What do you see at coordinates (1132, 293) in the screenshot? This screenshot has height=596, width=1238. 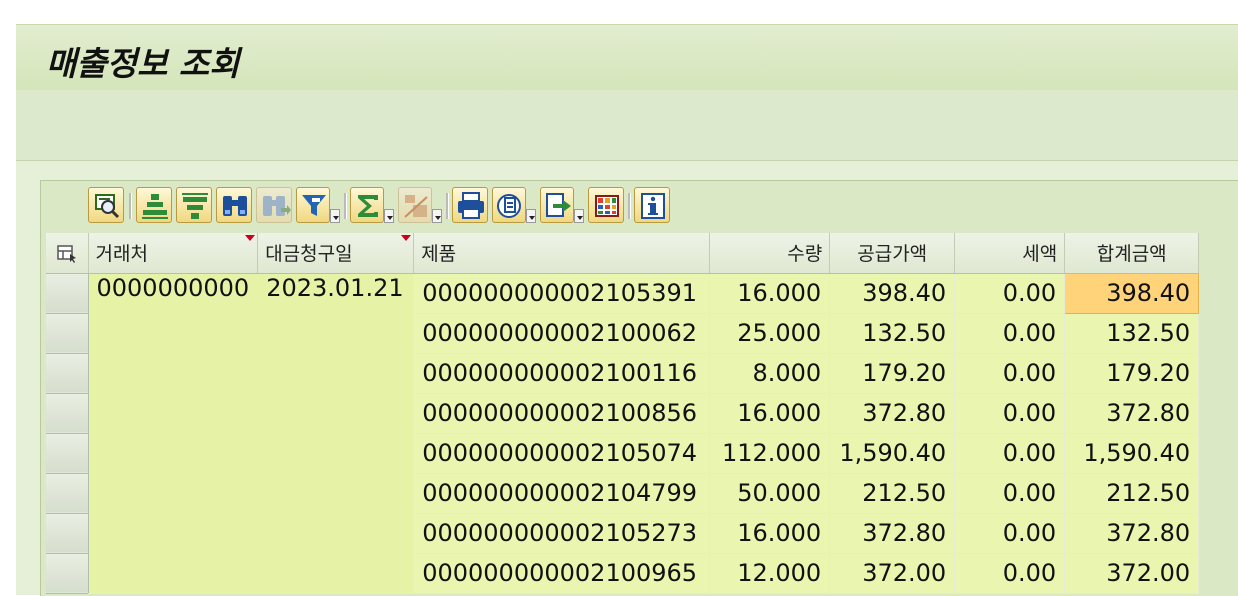 I see `cell-total-highlighted: 398.40` at bounding box center [1132, 293].